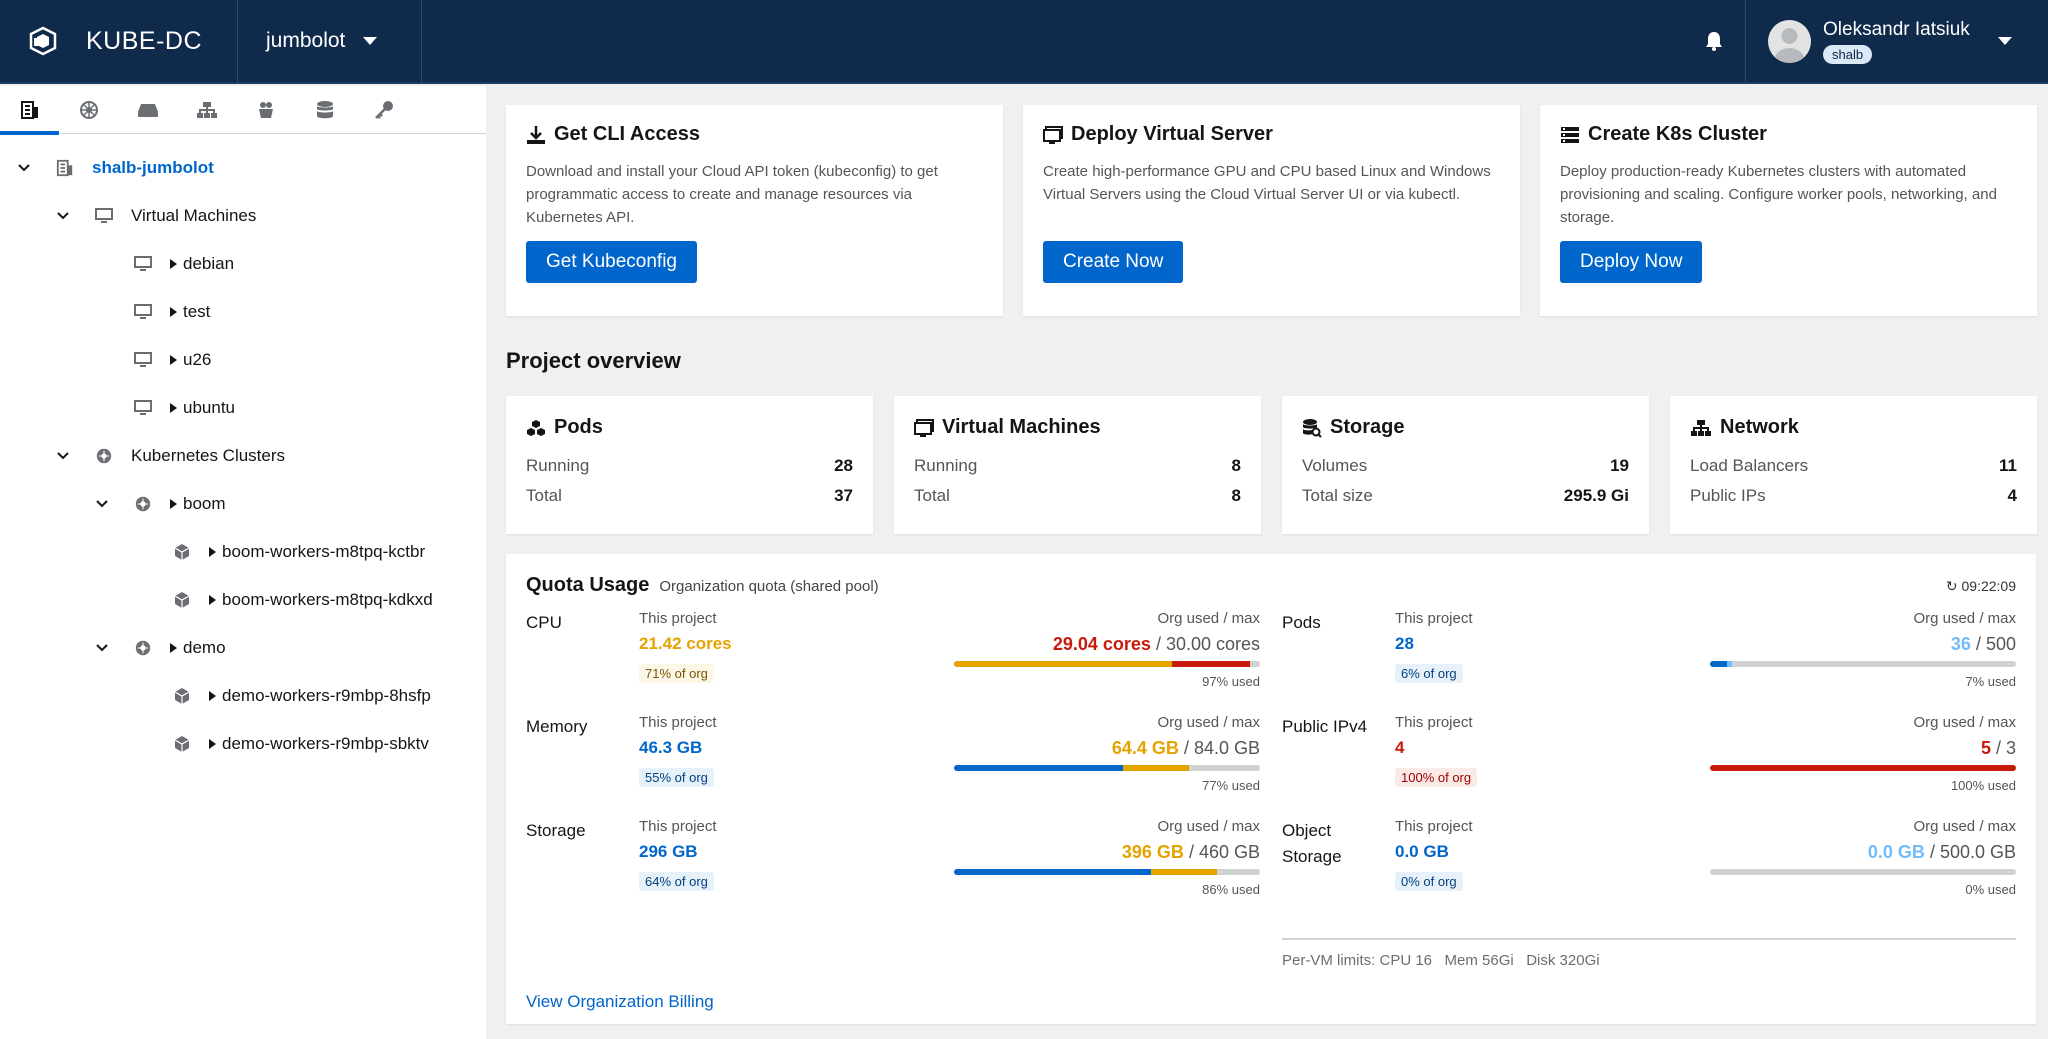 The height and width of the screenshot is (1039, 2048). Describe the element at coordinates (1236, 465) in the screenshot. I see `stat-value: 8` at that location.